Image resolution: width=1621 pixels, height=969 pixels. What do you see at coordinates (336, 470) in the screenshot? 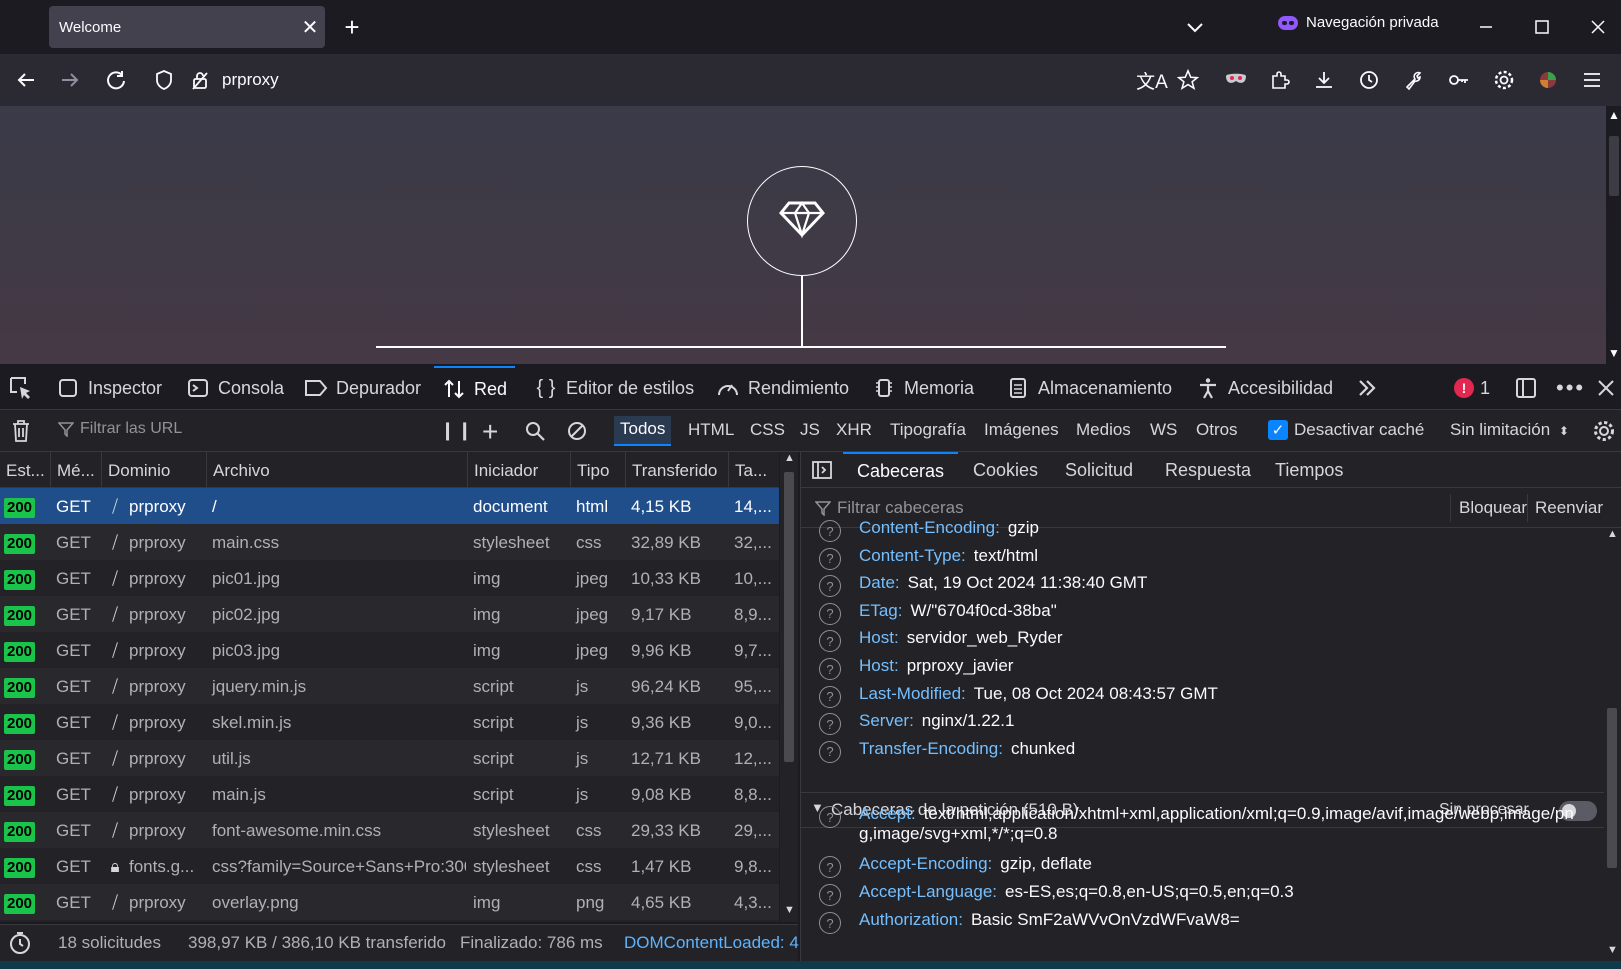
I see `col-file: Archivo` at bounding box center [336, 470].